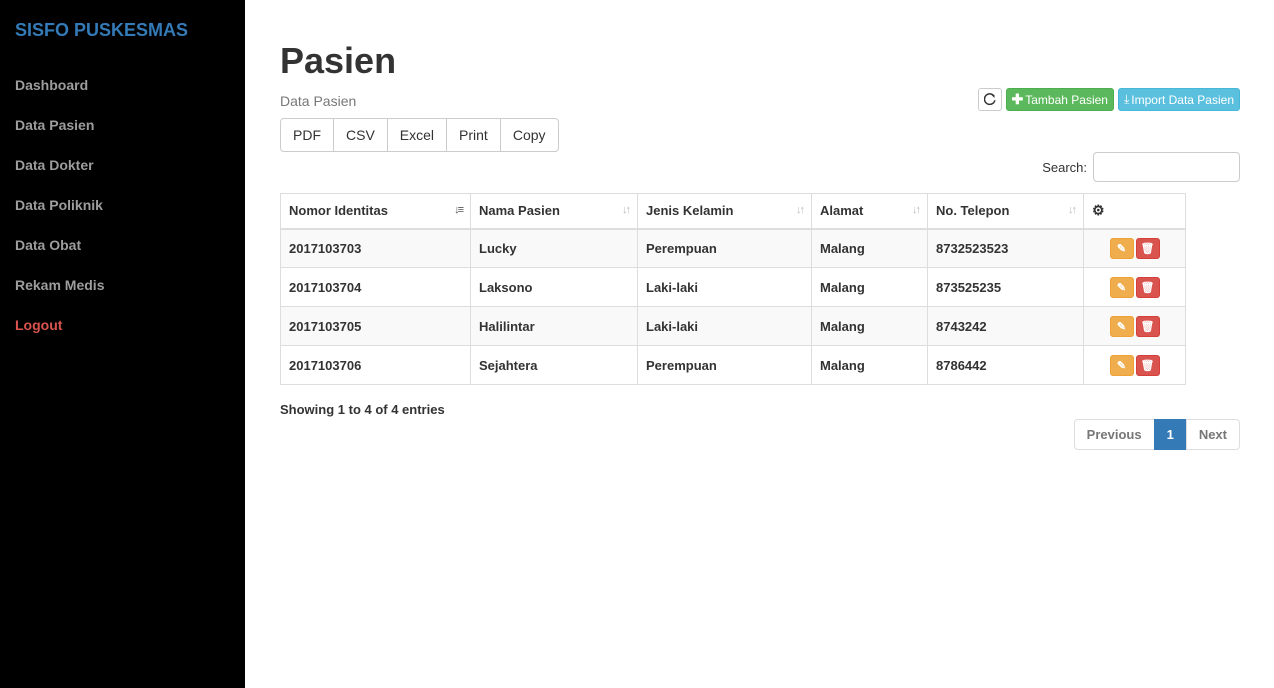 The width and height of the screenshot is (1274, 688). Describe the element at coordinates (519, 211) in the screenshot. I see `column-label: Nama Pasien` at that location.